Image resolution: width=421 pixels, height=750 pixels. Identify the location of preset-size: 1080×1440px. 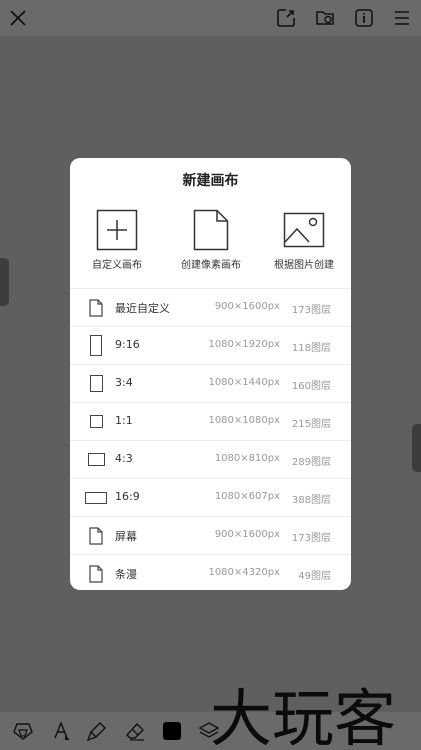
(244, 382).